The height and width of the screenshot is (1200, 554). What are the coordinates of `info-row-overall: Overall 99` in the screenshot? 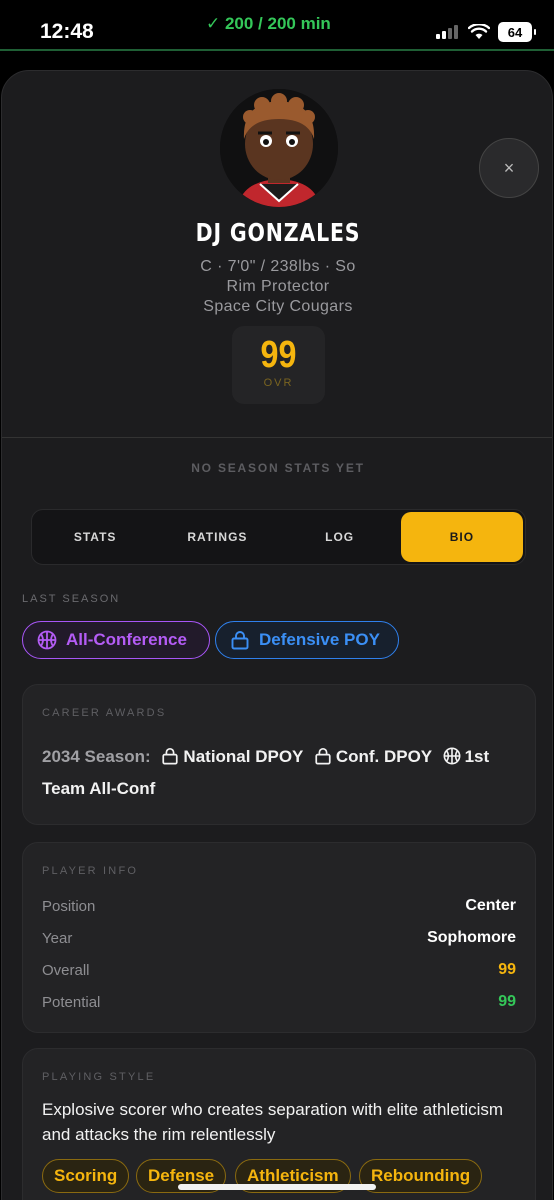 It's located at (279, 970).